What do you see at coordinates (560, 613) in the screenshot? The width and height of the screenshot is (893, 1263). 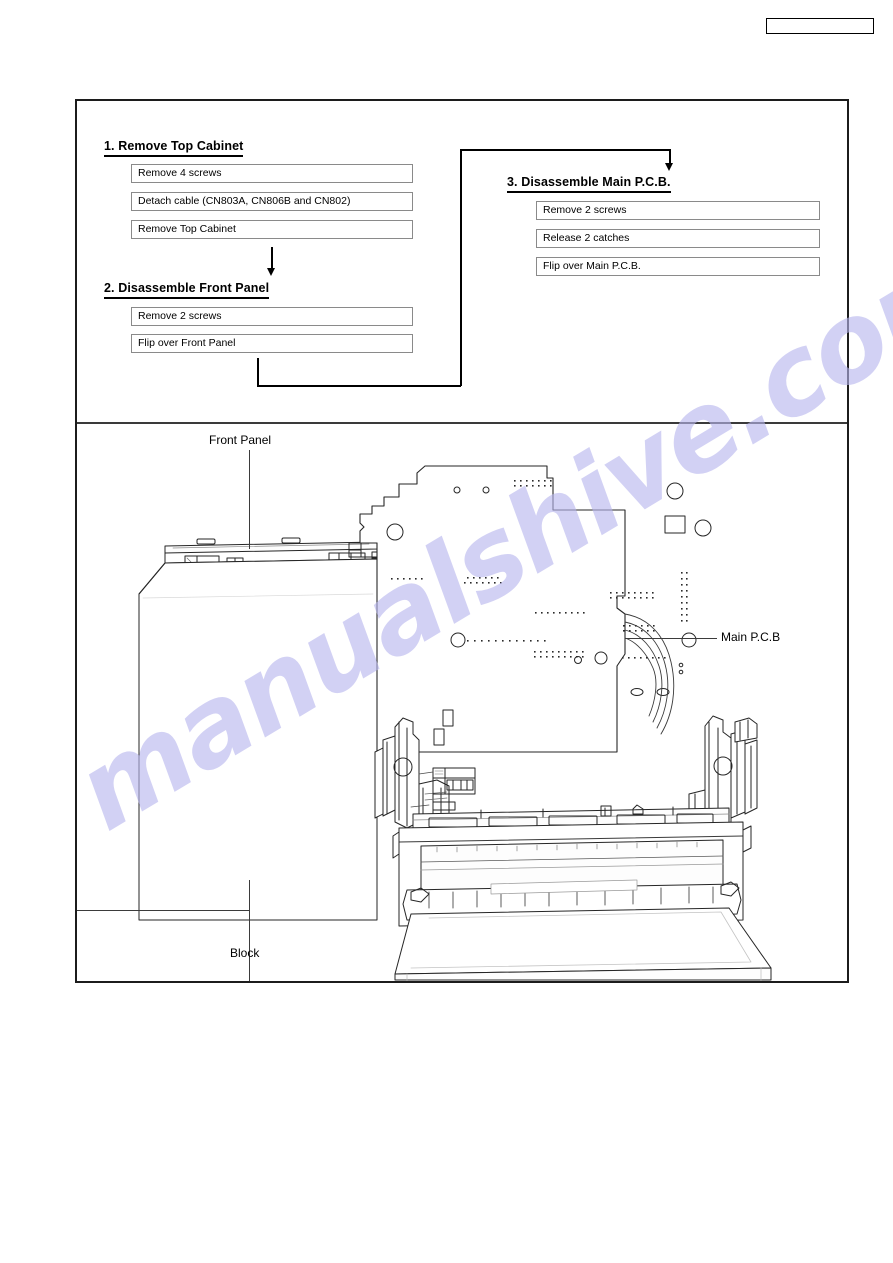 I see `pin-array-centre` at bounding box center [560, 613].